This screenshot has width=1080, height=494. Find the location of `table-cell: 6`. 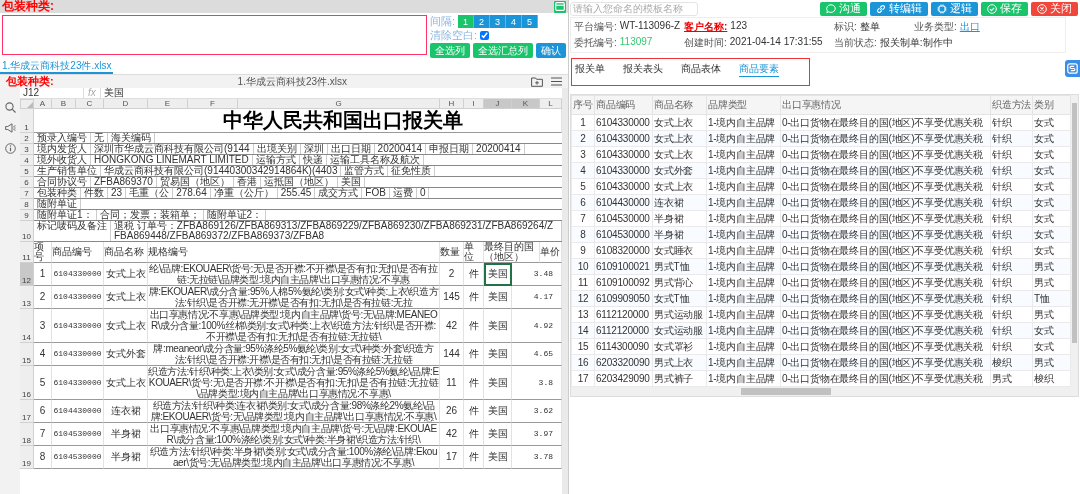

table-cell: 6 is located at coordinates (43, 411).